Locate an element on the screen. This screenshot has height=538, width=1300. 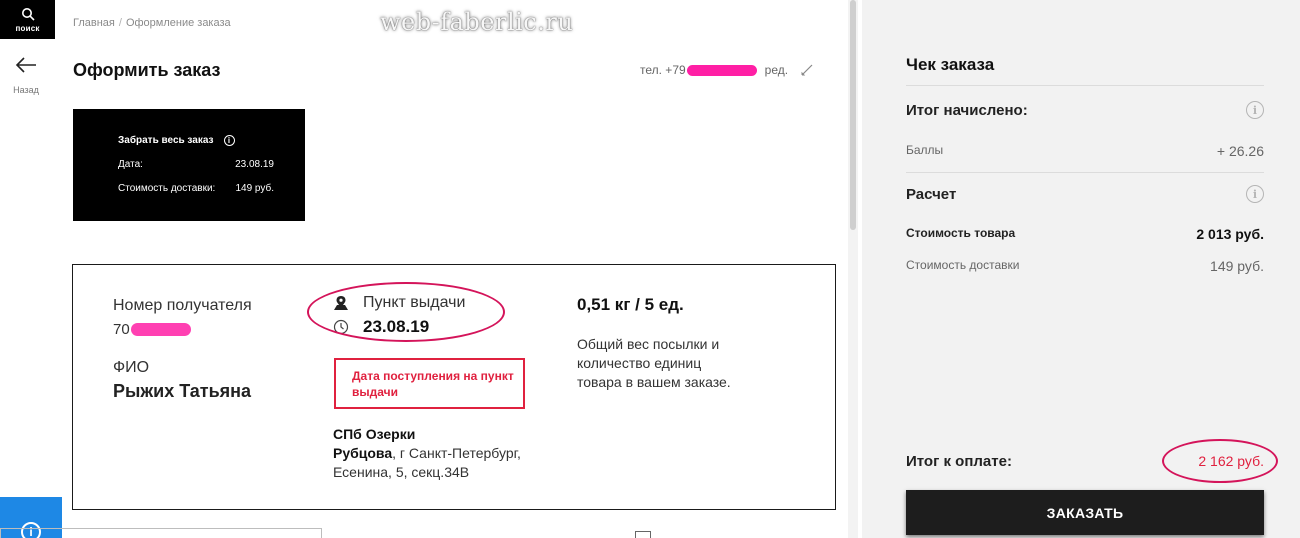
search-button: поиск is located at coordinates (27, 19).